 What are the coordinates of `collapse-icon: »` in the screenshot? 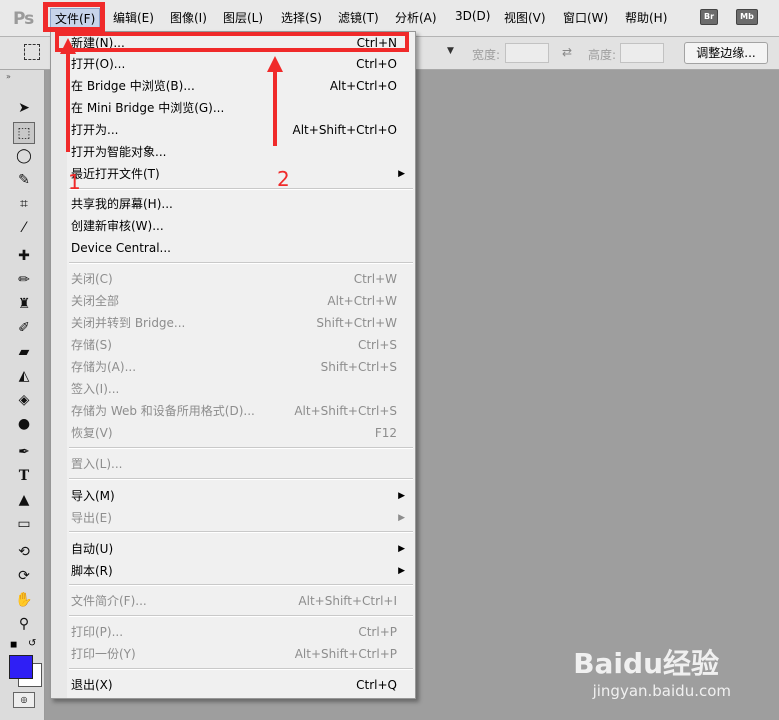 It's located at (8, 76).